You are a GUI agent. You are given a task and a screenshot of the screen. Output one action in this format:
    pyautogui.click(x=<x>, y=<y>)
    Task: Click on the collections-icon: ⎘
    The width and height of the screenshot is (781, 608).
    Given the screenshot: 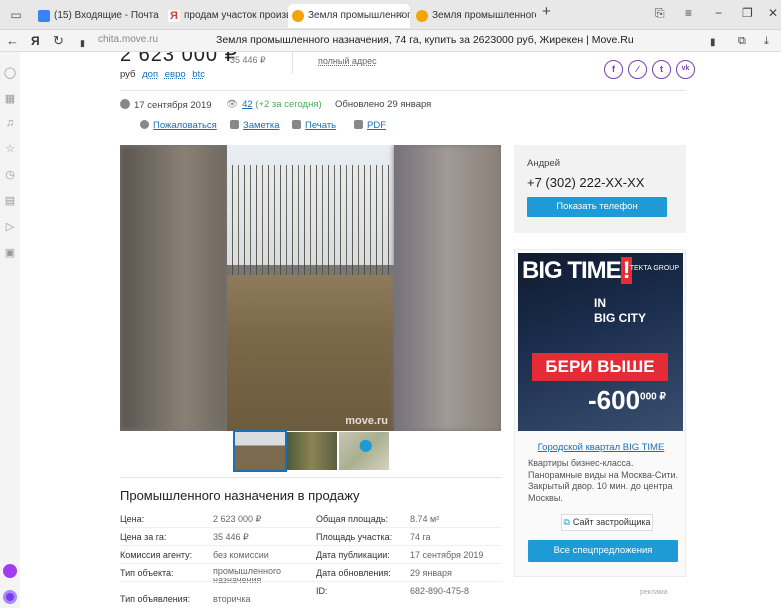 What is the action you would take?
    pyautogui.click(x=660, y=13)
    